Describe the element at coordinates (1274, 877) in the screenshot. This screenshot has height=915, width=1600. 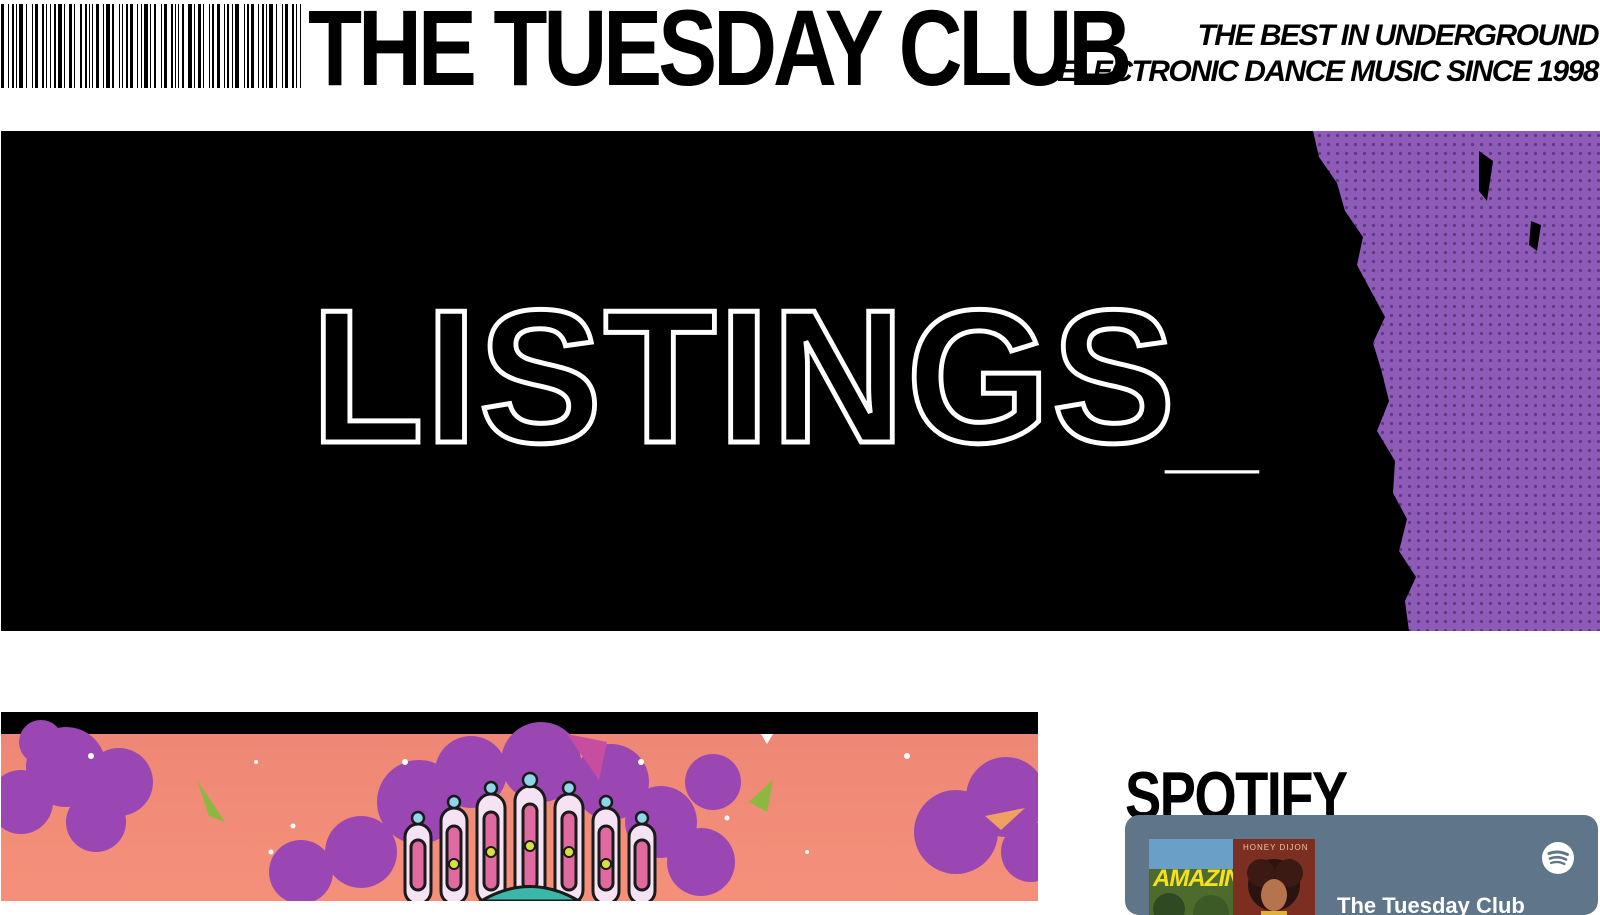
I see `playlist-cover-2: HONEY DIJON` at that location.